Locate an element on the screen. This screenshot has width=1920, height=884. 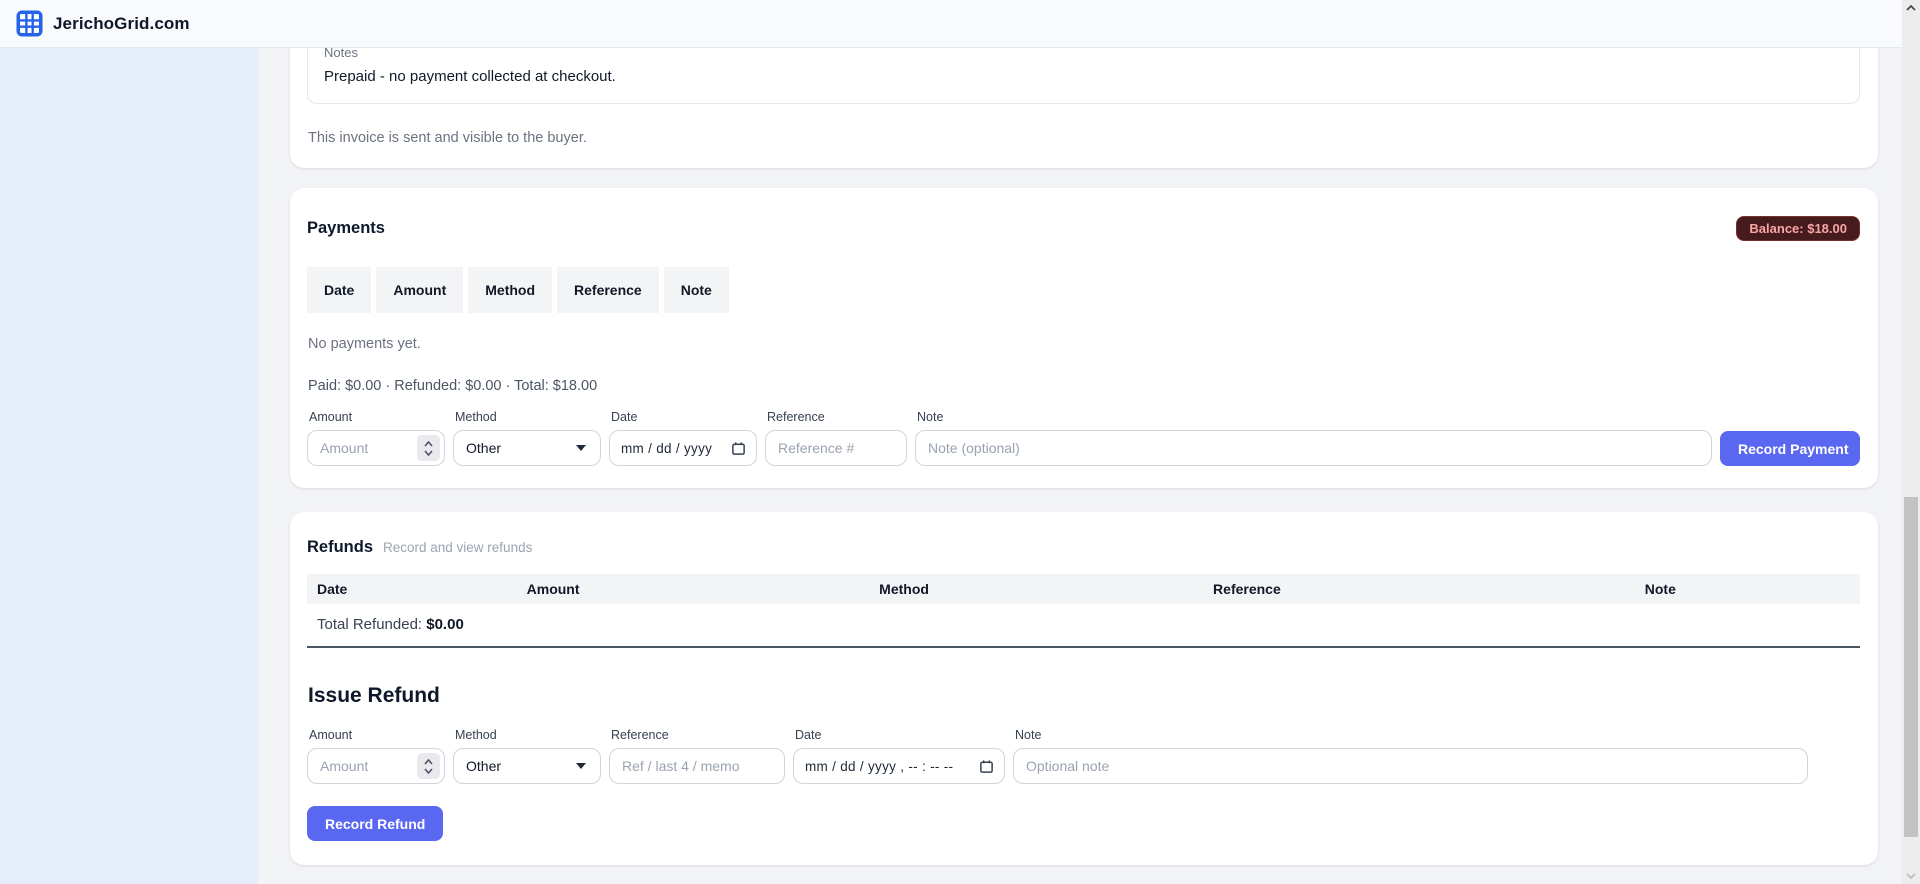
refunds-col-reference: Reference is located at coordinates (1247, 589).